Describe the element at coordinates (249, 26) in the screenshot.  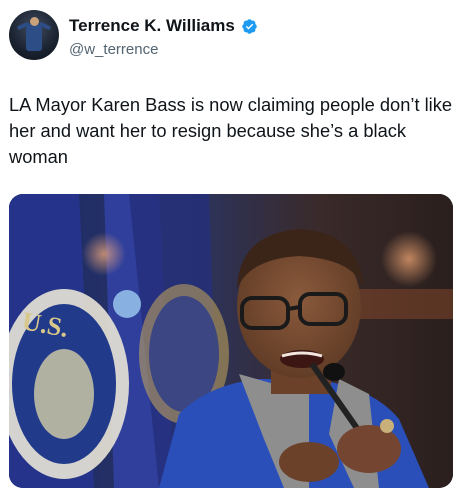
I see `verified-badge-icon` at that location.